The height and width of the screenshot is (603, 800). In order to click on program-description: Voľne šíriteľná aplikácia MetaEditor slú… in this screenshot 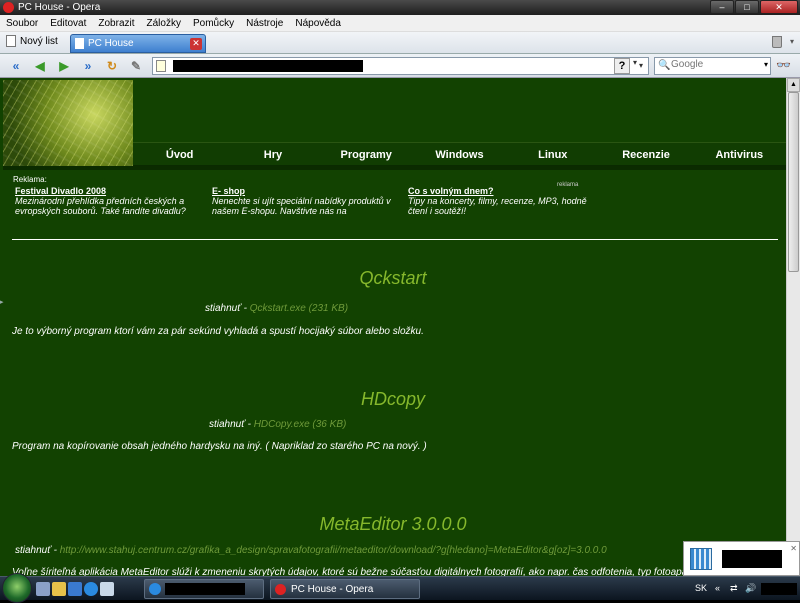, I will do `click(364, 571)`.